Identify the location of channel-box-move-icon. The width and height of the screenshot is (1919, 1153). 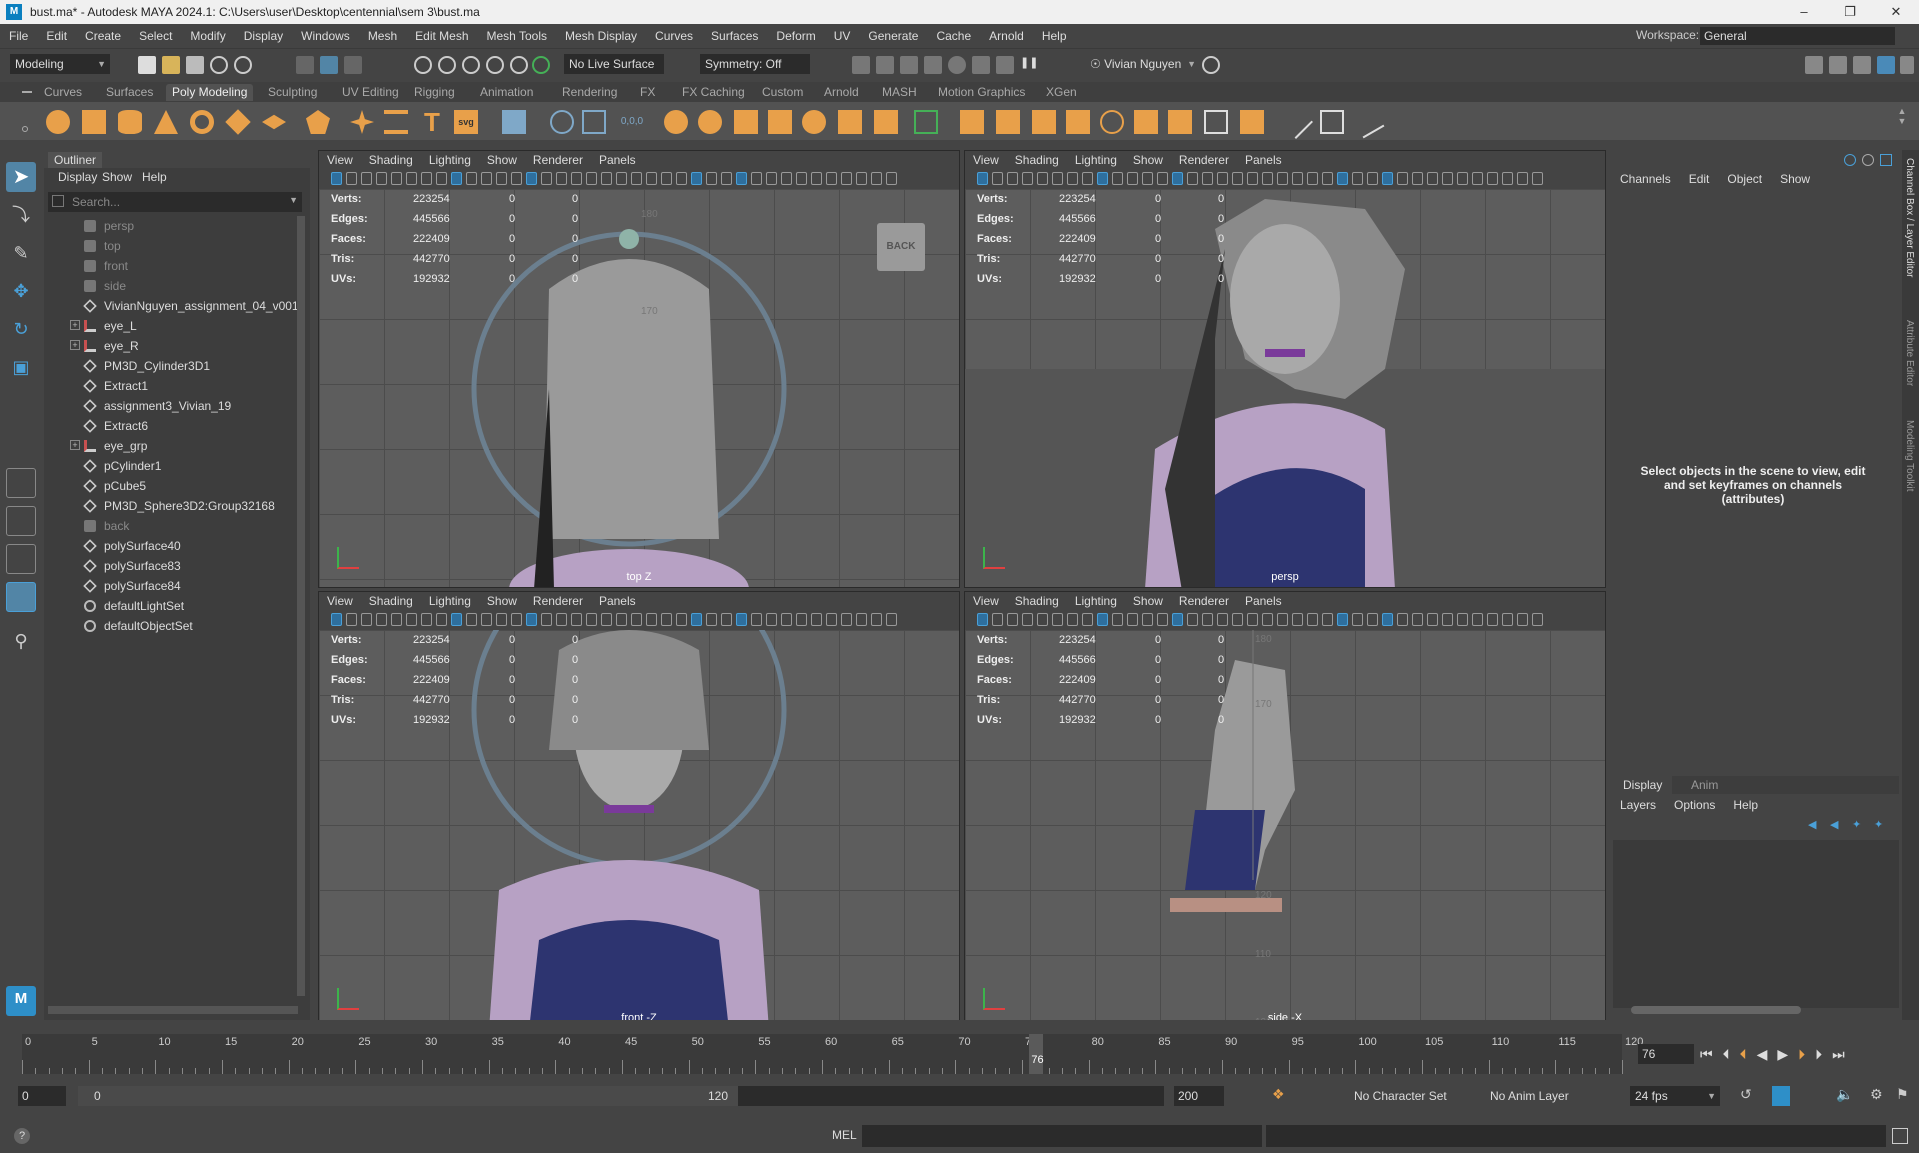
(1850, 160).